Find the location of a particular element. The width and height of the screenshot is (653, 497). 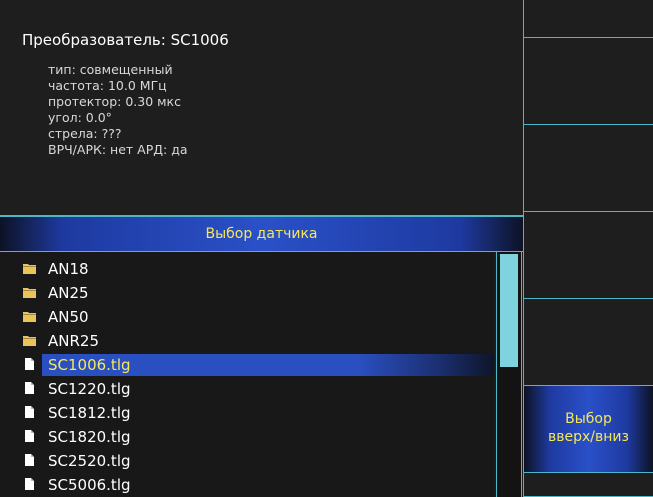

select-up-down-label: Выбор вверх/вниз is located at coordinates (588, 428).